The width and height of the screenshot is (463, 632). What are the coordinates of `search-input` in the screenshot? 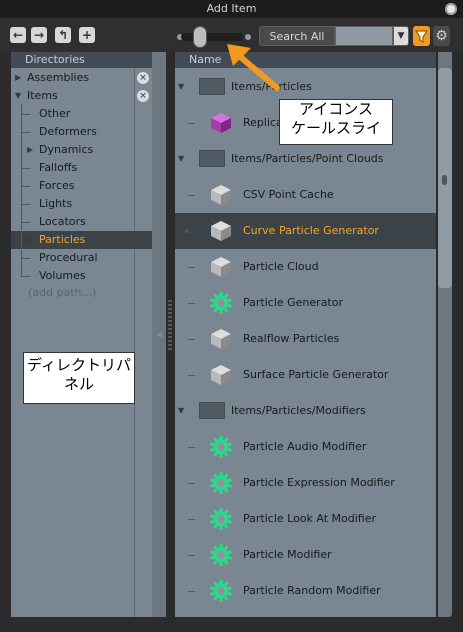 It's located at (364, 36).